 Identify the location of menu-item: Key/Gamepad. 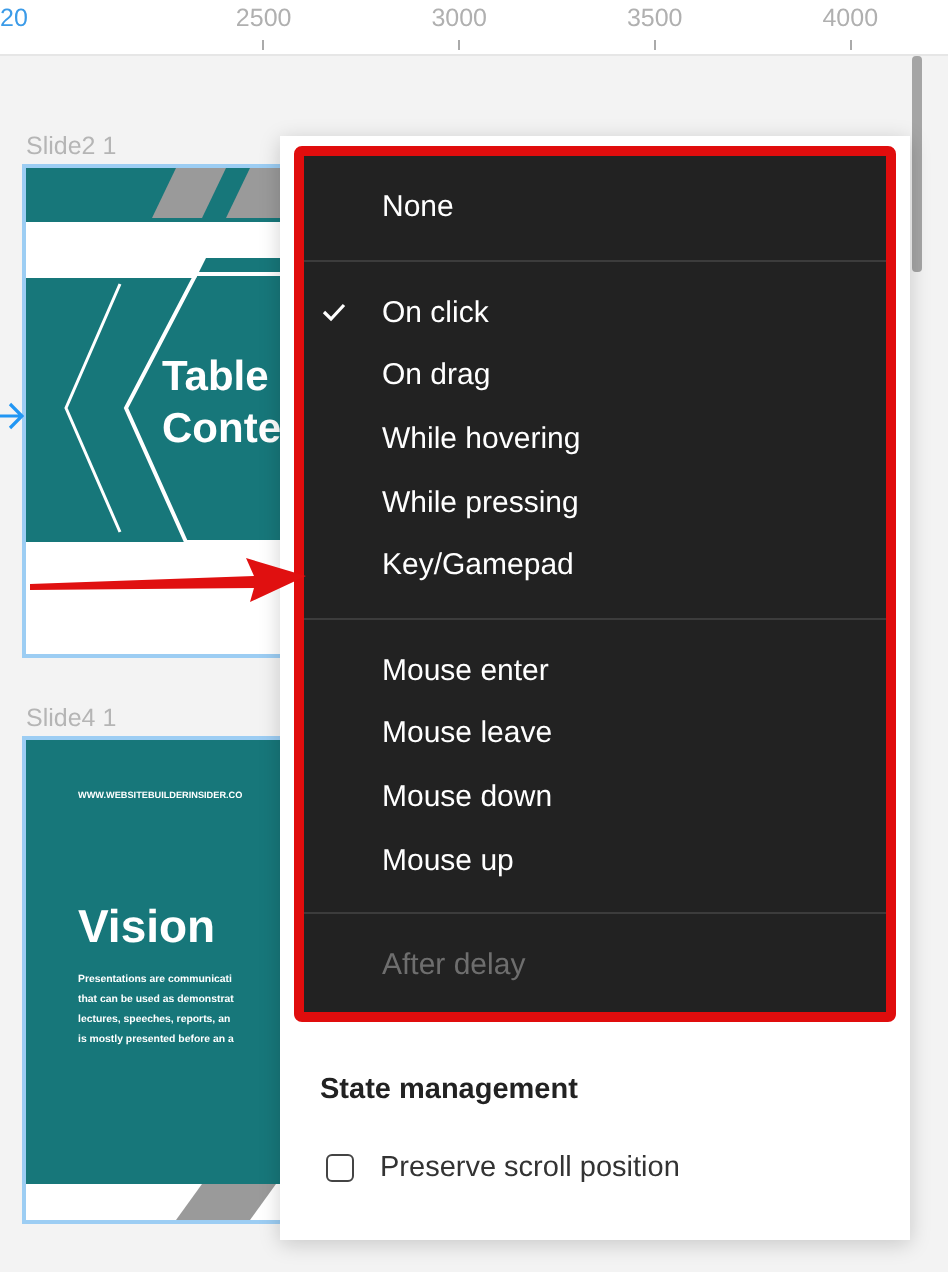
(595, 565).